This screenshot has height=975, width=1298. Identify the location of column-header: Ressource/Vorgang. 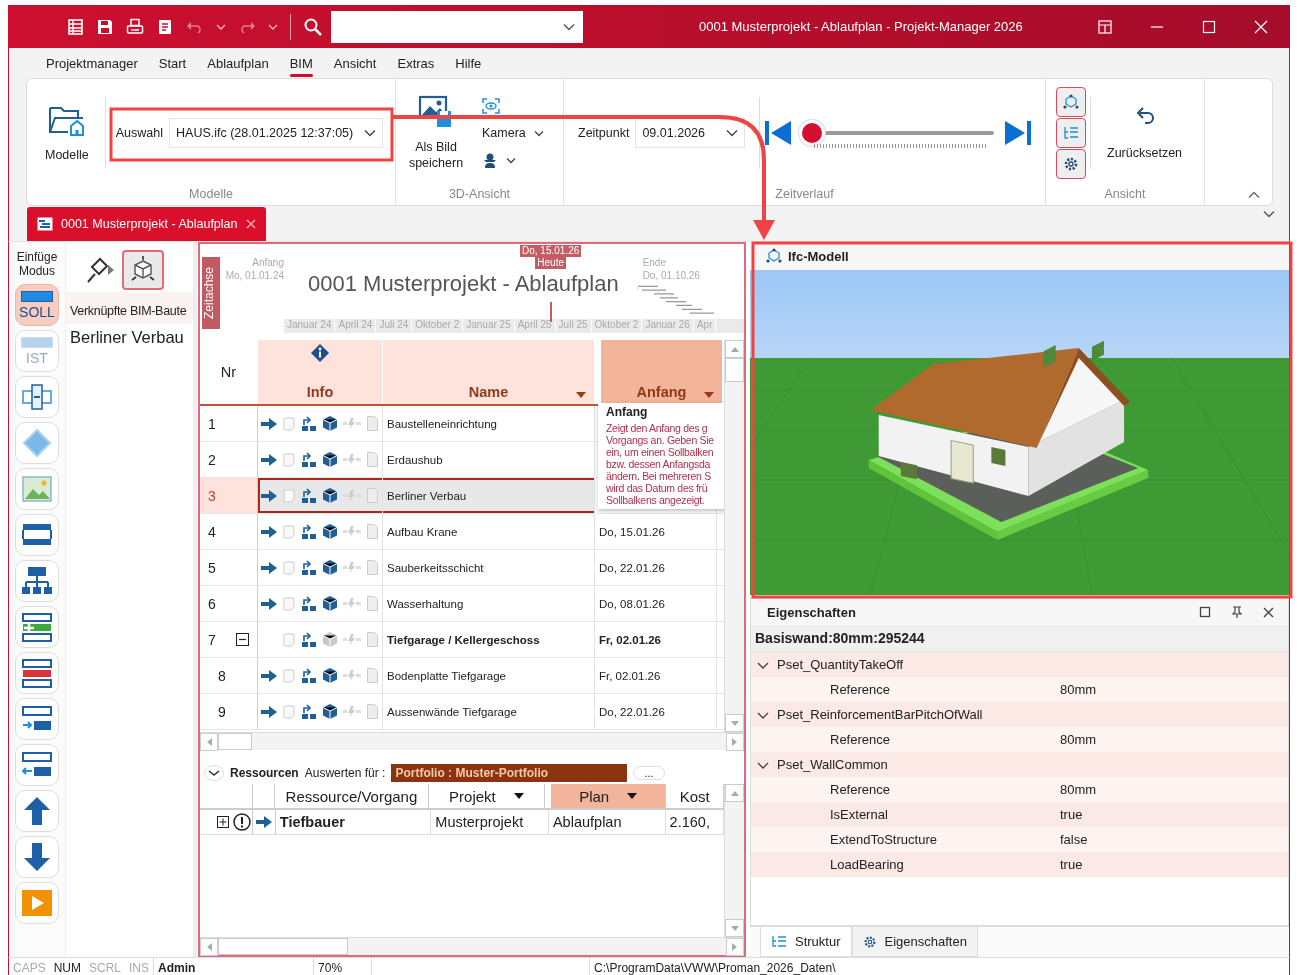
(352, 796).